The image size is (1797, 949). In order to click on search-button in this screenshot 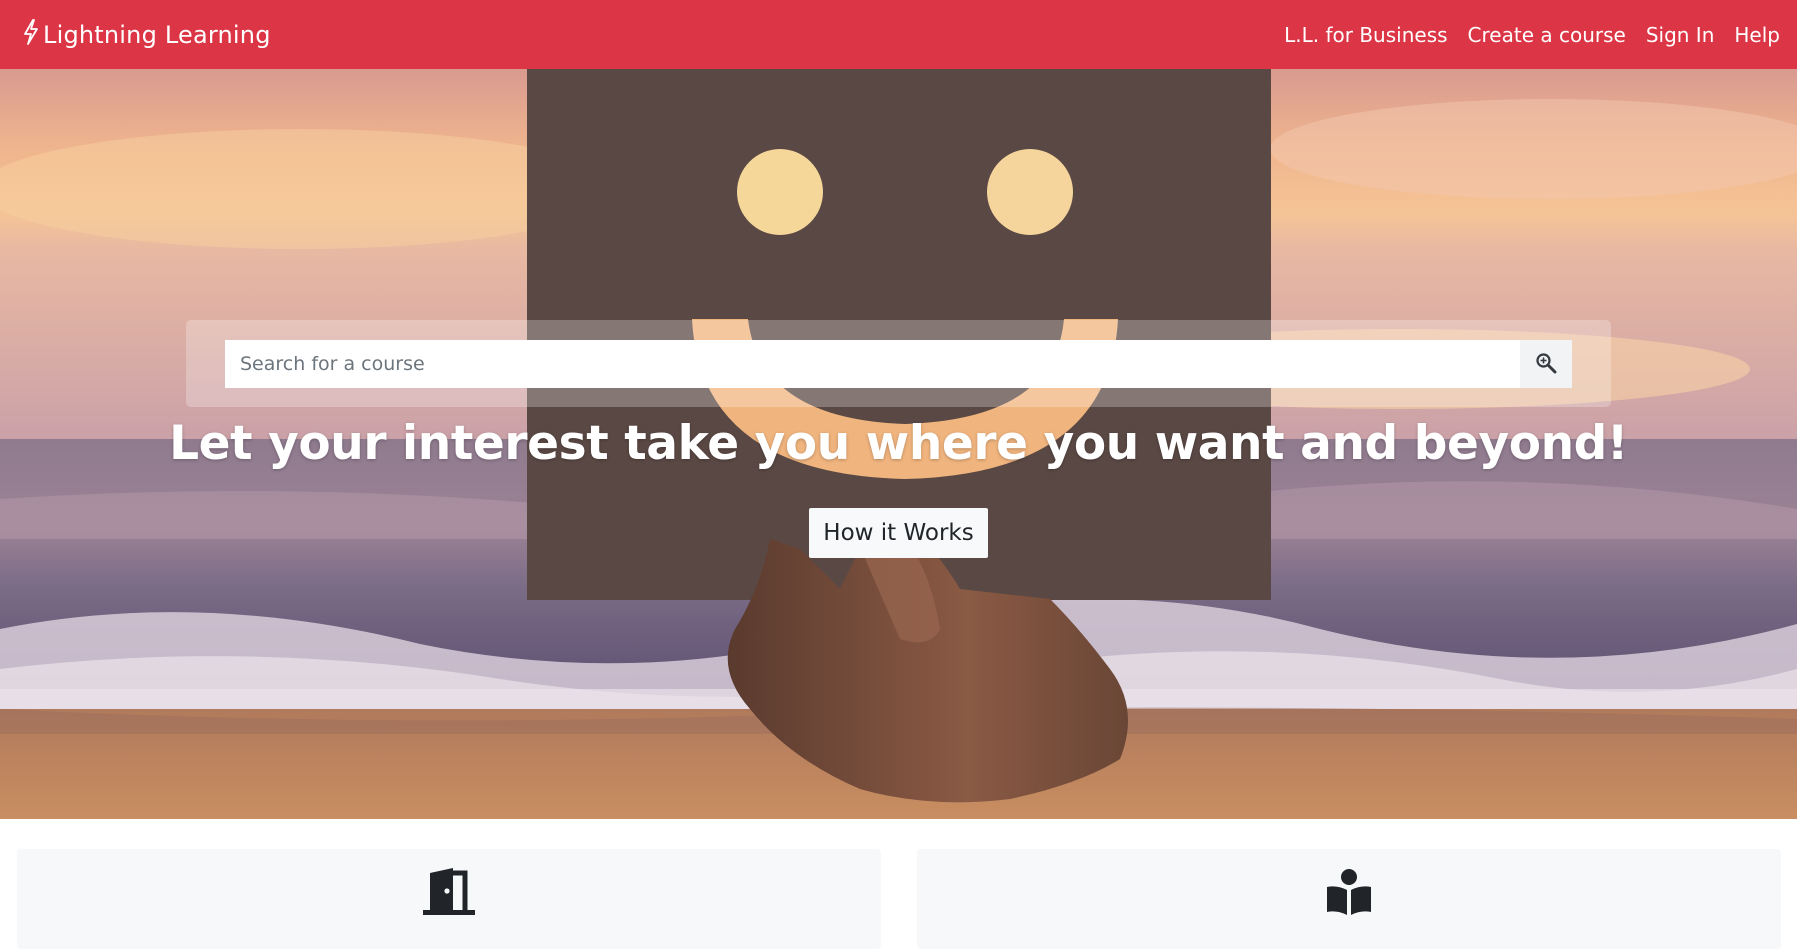, I will do `click(1546, 364)`.